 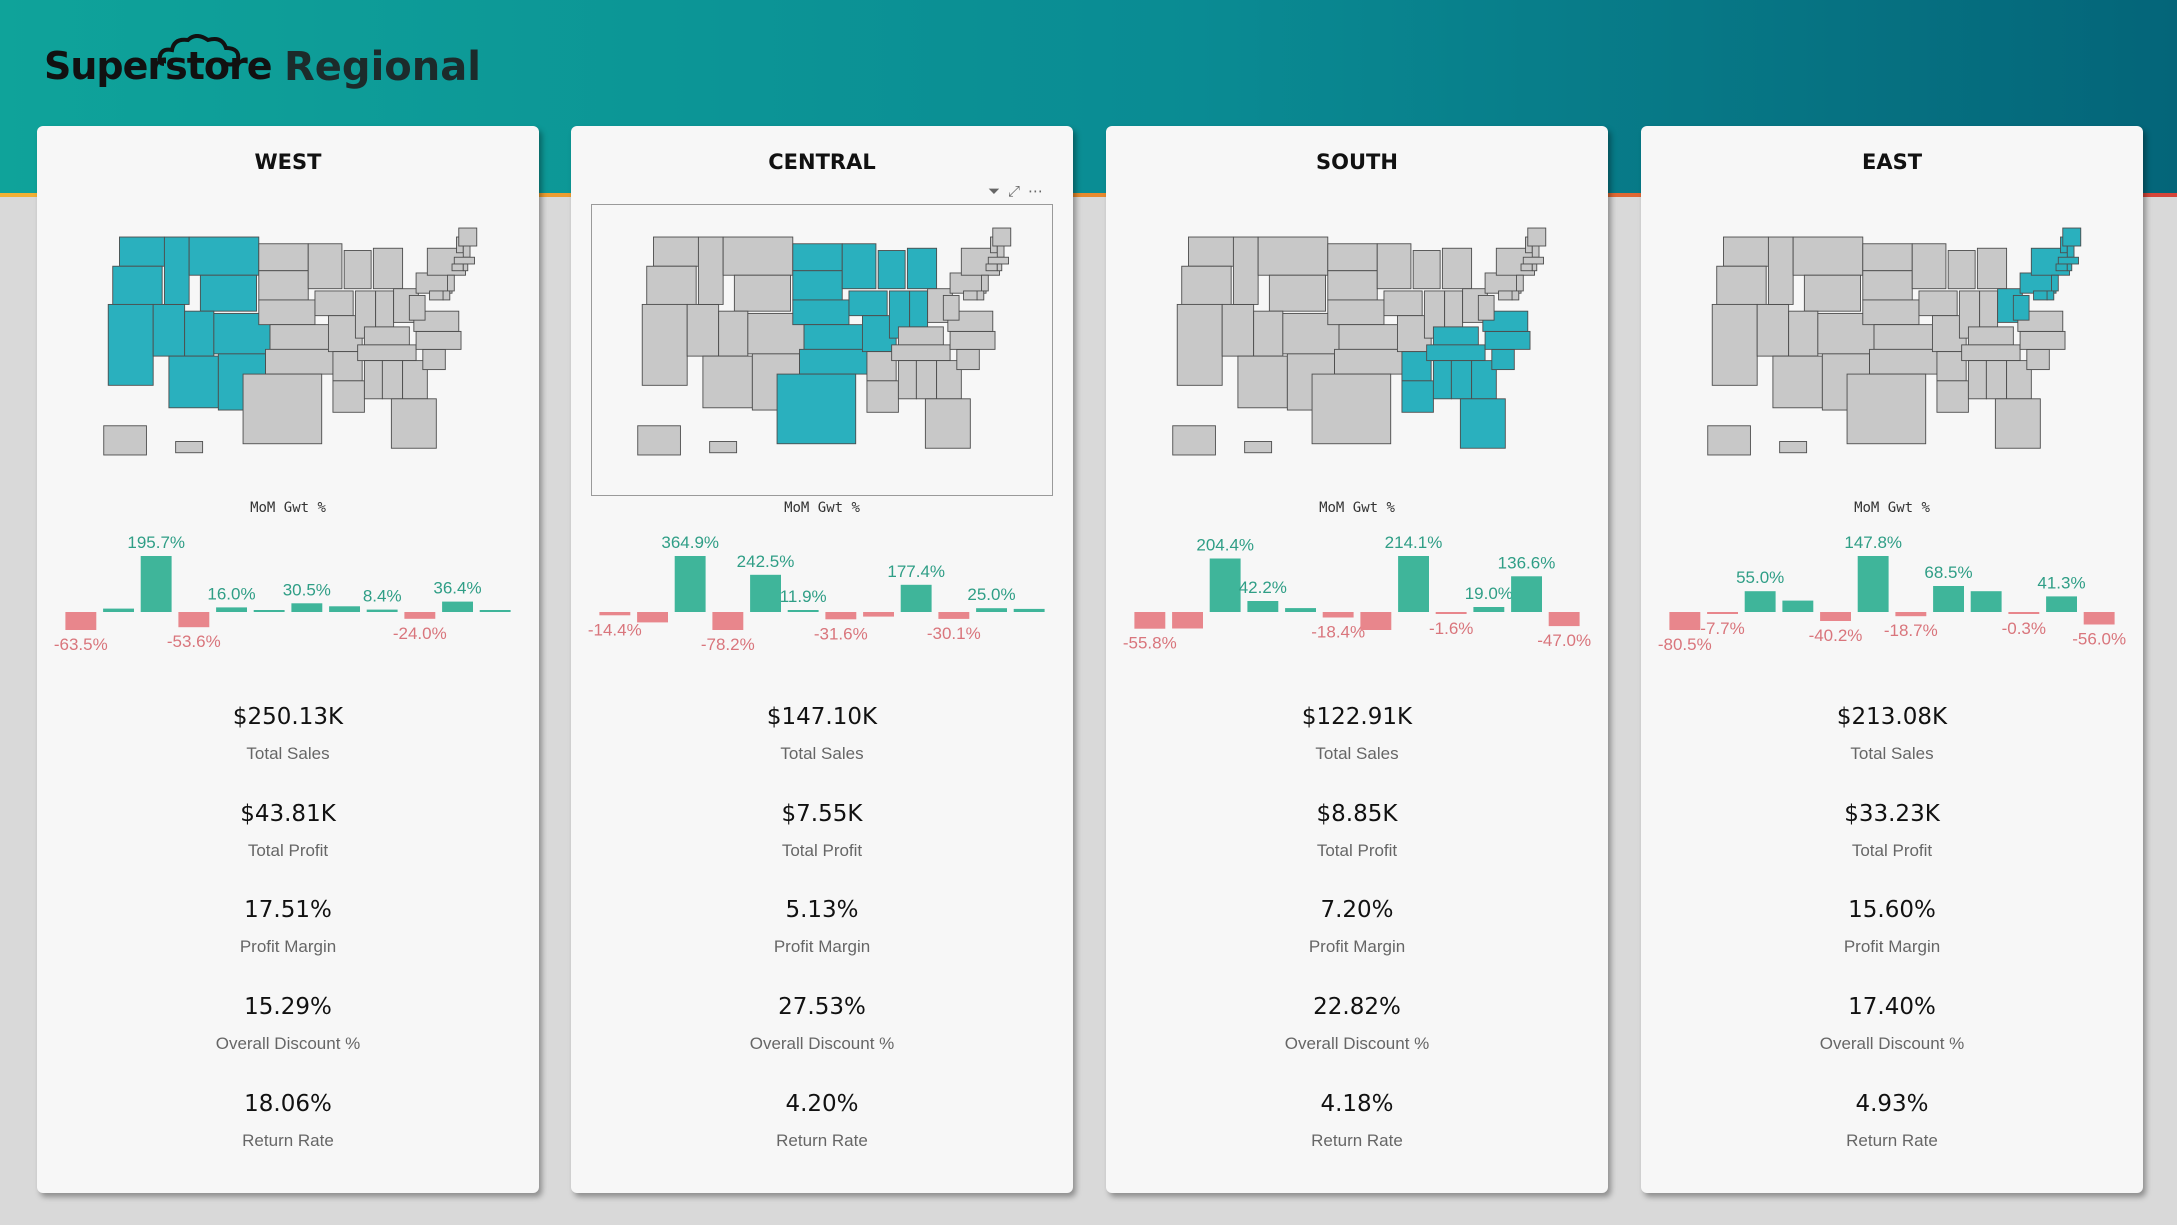 What do you see at coordinates (434, 359) in the screenshot?
I see `state-sc` at bounding box center [434, 359].